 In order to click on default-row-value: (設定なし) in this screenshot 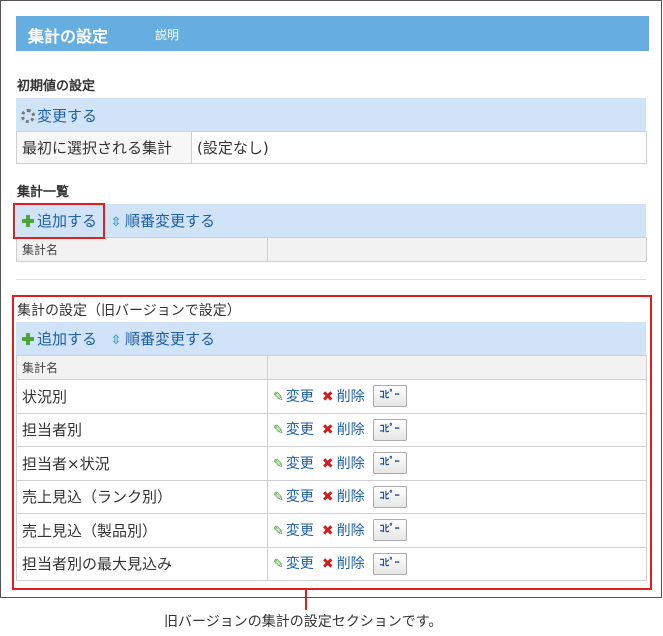, I will do `click(419, 147)`.